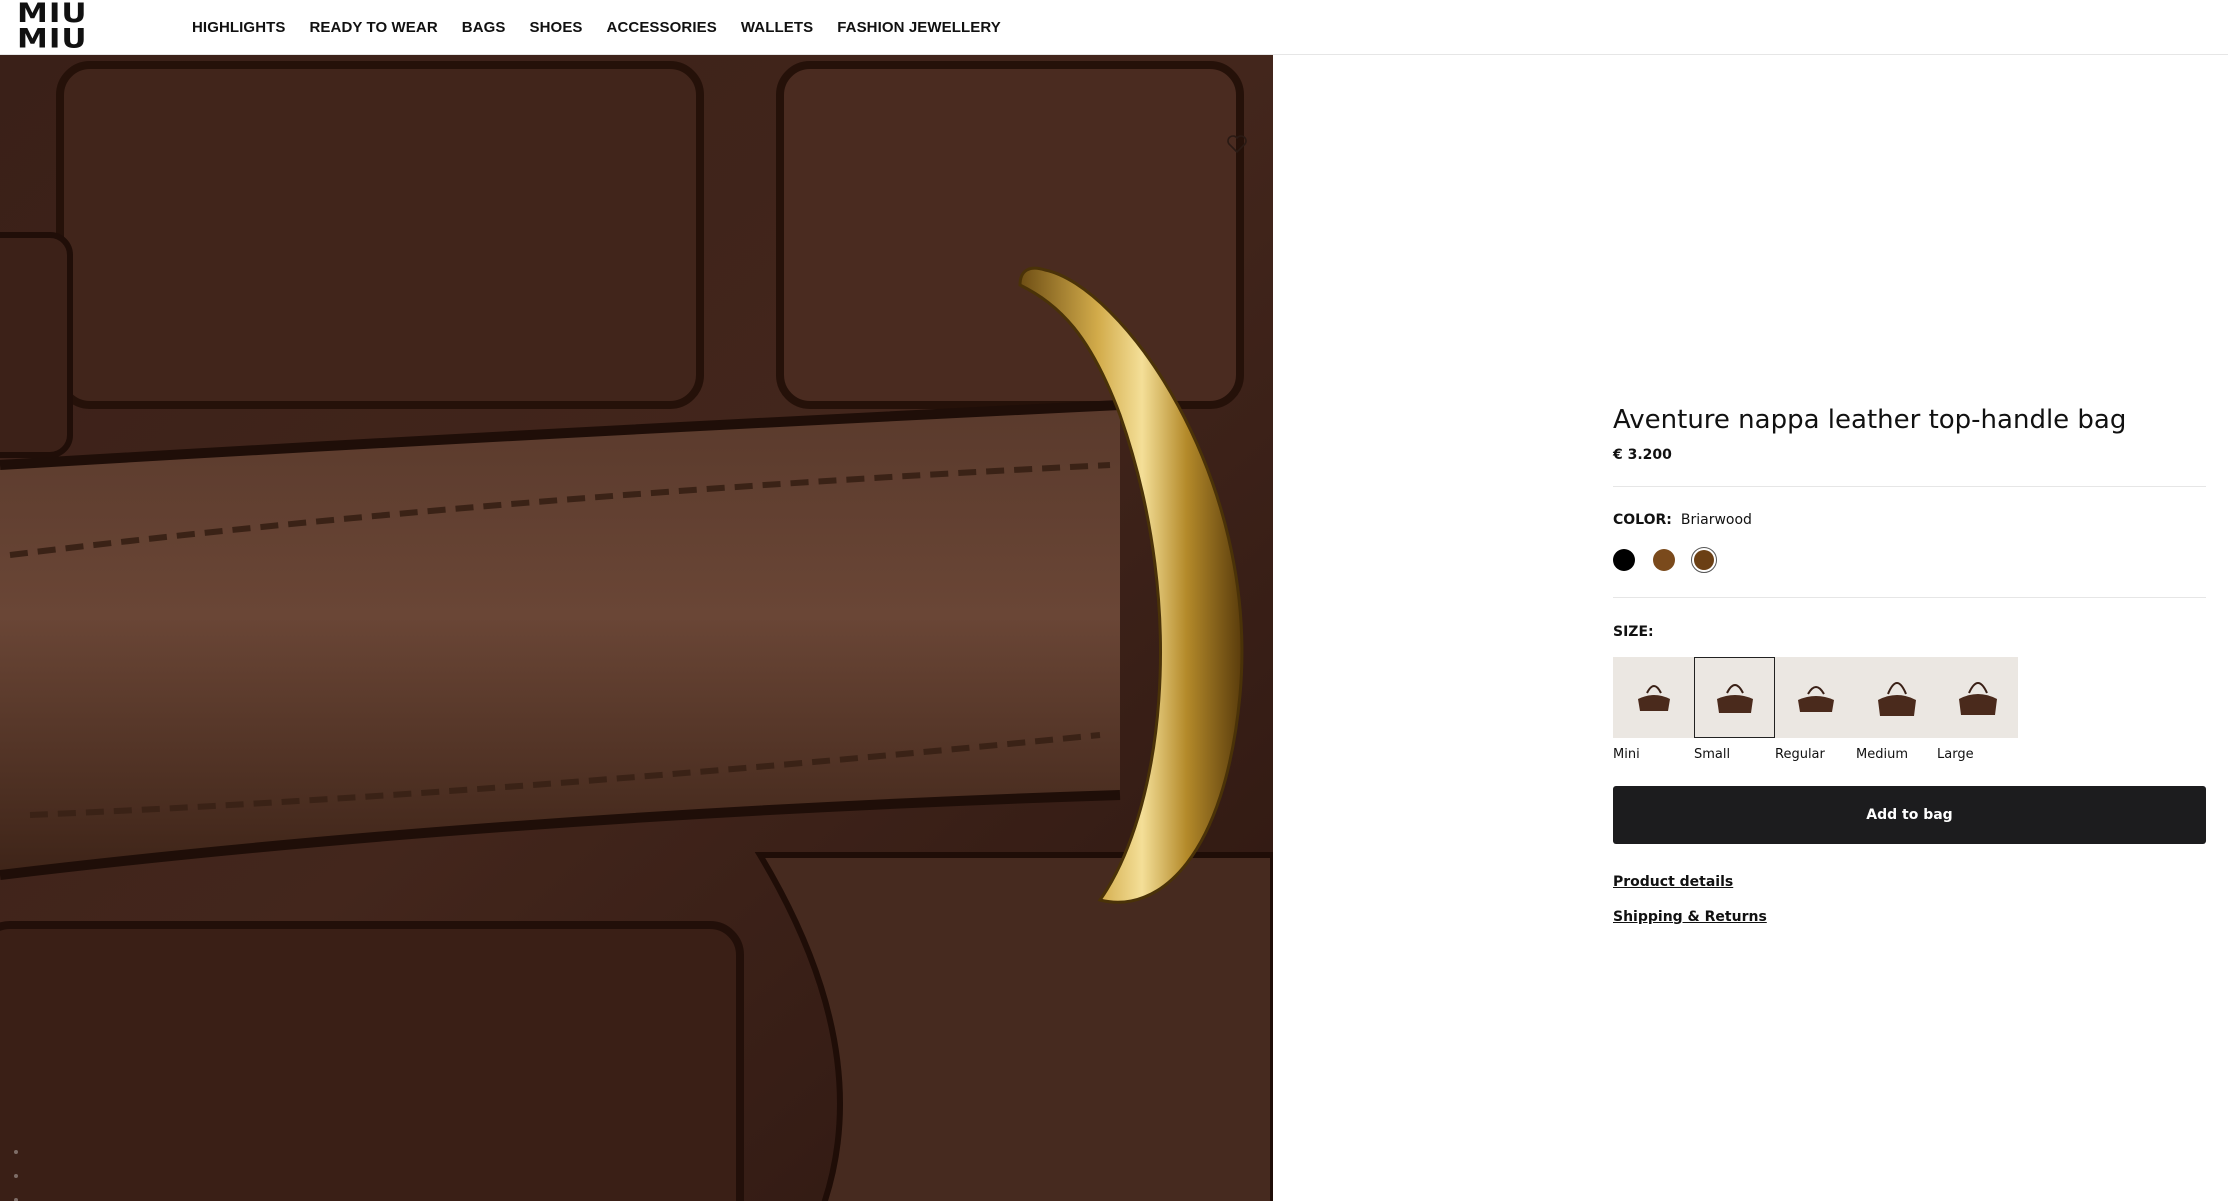 This screenshot has height=1201, width=2228. What do you see at coordinates (1909, 815) in the screenshot?
I see `add-to-bag-button: Add to bag` at bounding box center [1909, 815].